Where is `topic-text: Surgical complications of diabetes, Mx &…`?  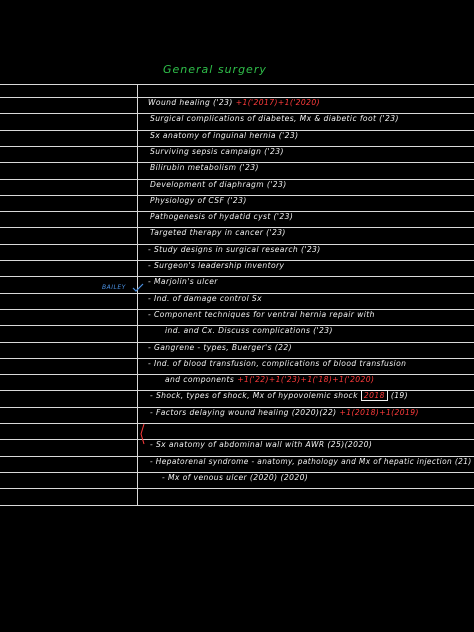
topic-text: Surgical complications of diabetes, Mx &… is located at coordinates (274, 119).